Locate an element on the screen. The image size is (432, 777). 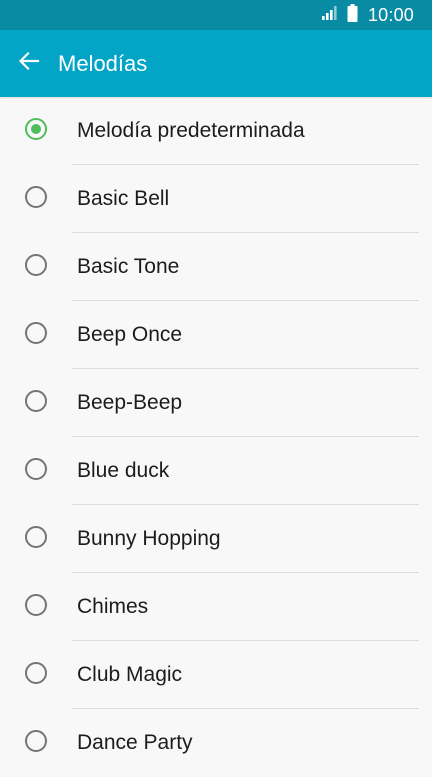
ringtone-item: Chimes is located at coordinates (216, 607).